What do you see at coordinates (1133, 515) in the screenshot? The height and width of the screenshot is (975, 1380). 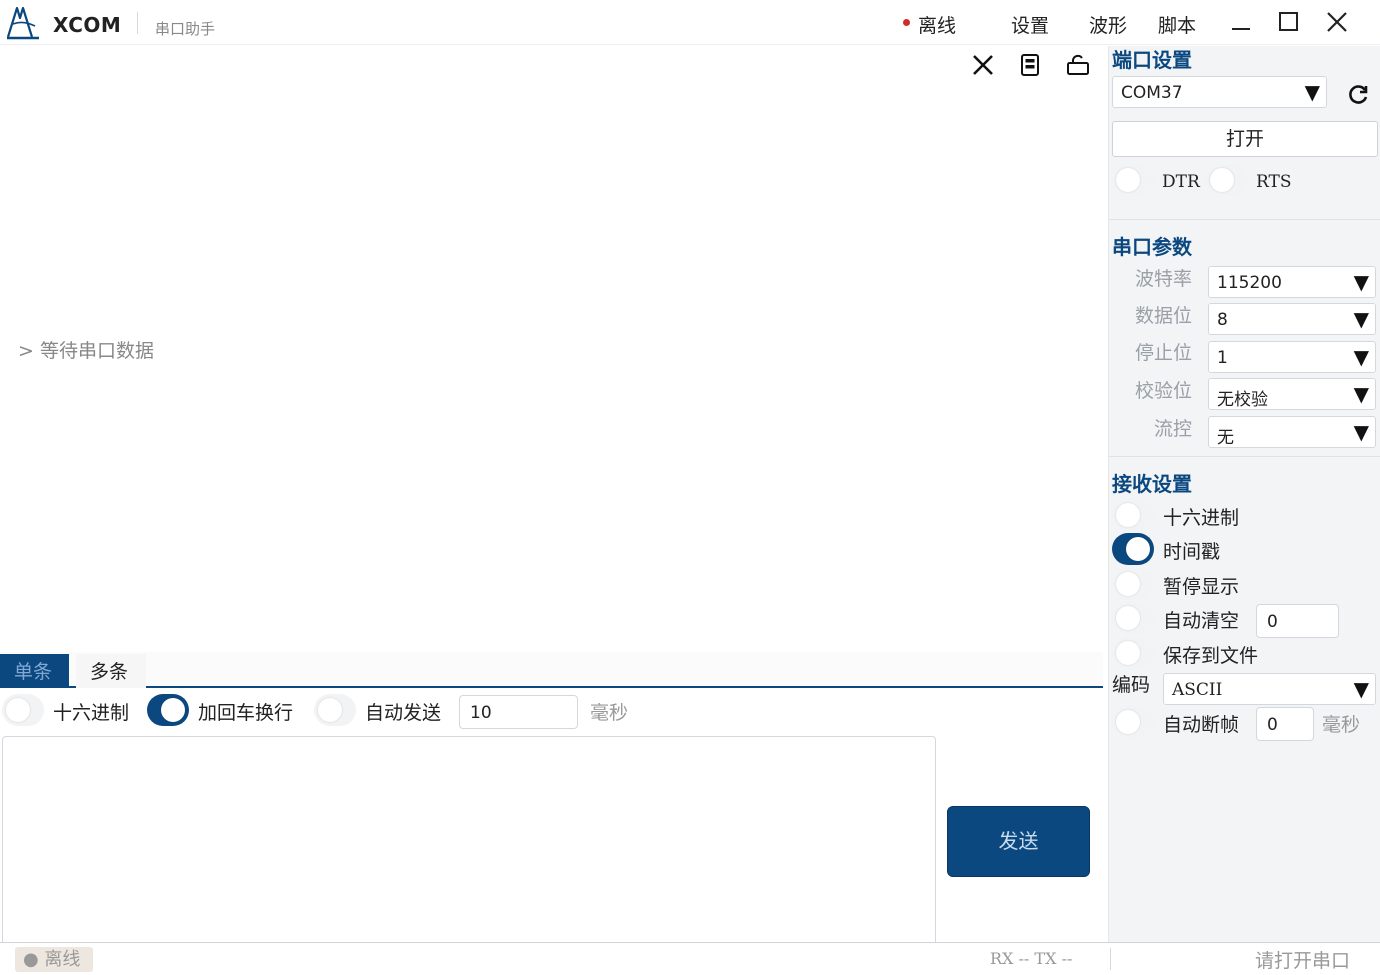 I see `recv-hex-toggle` at bounding box center [1133, 515].